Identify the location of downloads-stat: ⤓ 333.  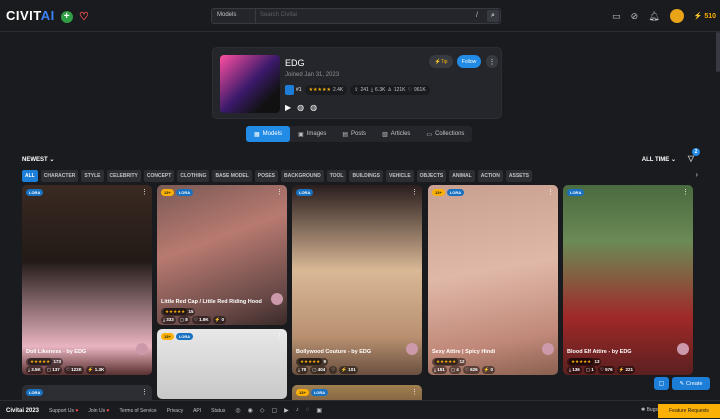
(168, 320).